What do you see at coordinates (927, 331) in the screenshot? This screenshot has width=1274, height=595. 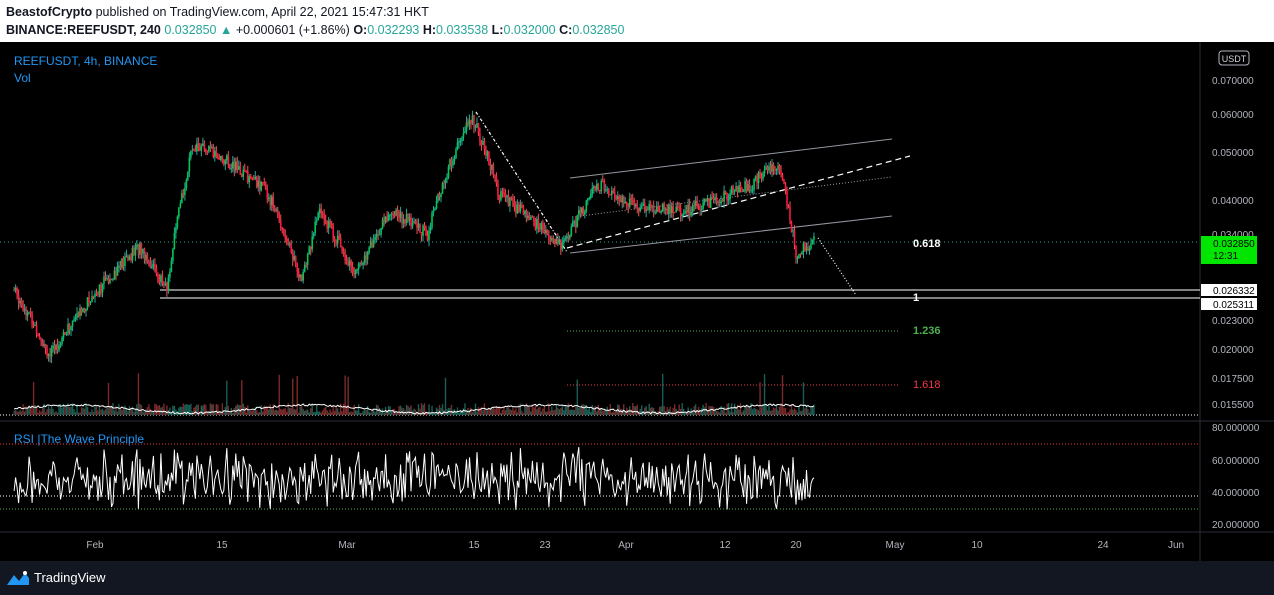 I see `fib-label-1236: 1.236` at bounding box center [927, 331].